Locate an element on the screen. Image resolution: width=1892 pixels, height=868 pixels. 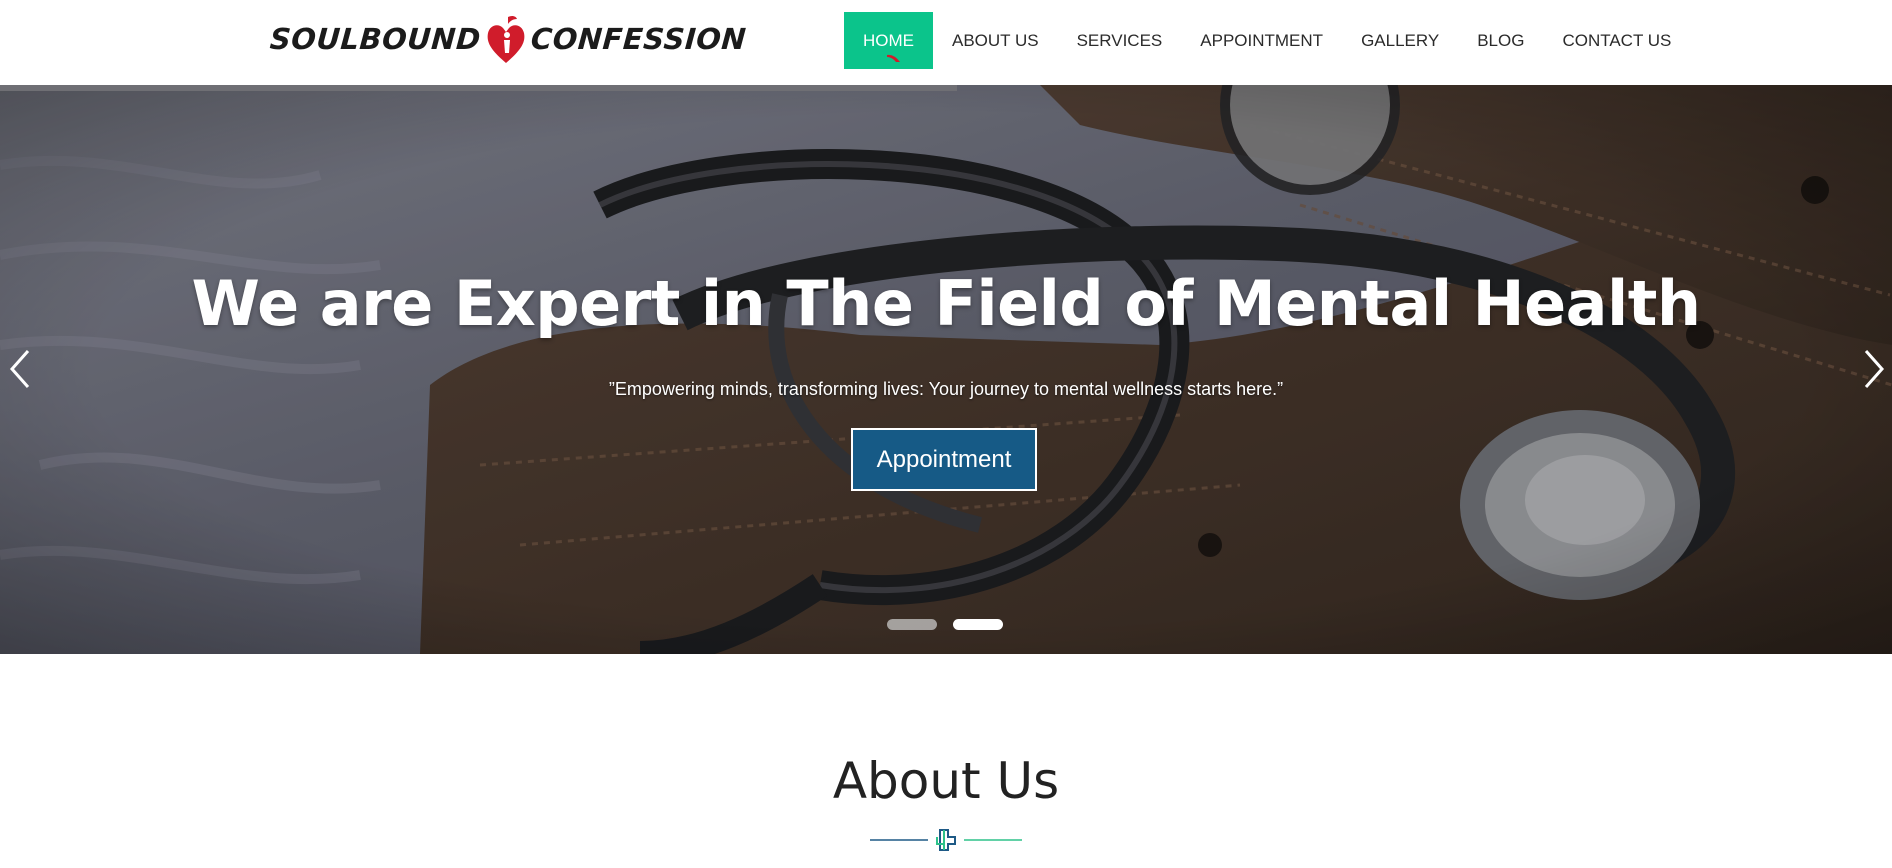
site-logo: SOULBOUND CONFESSION is located at coordinates (508, 39).